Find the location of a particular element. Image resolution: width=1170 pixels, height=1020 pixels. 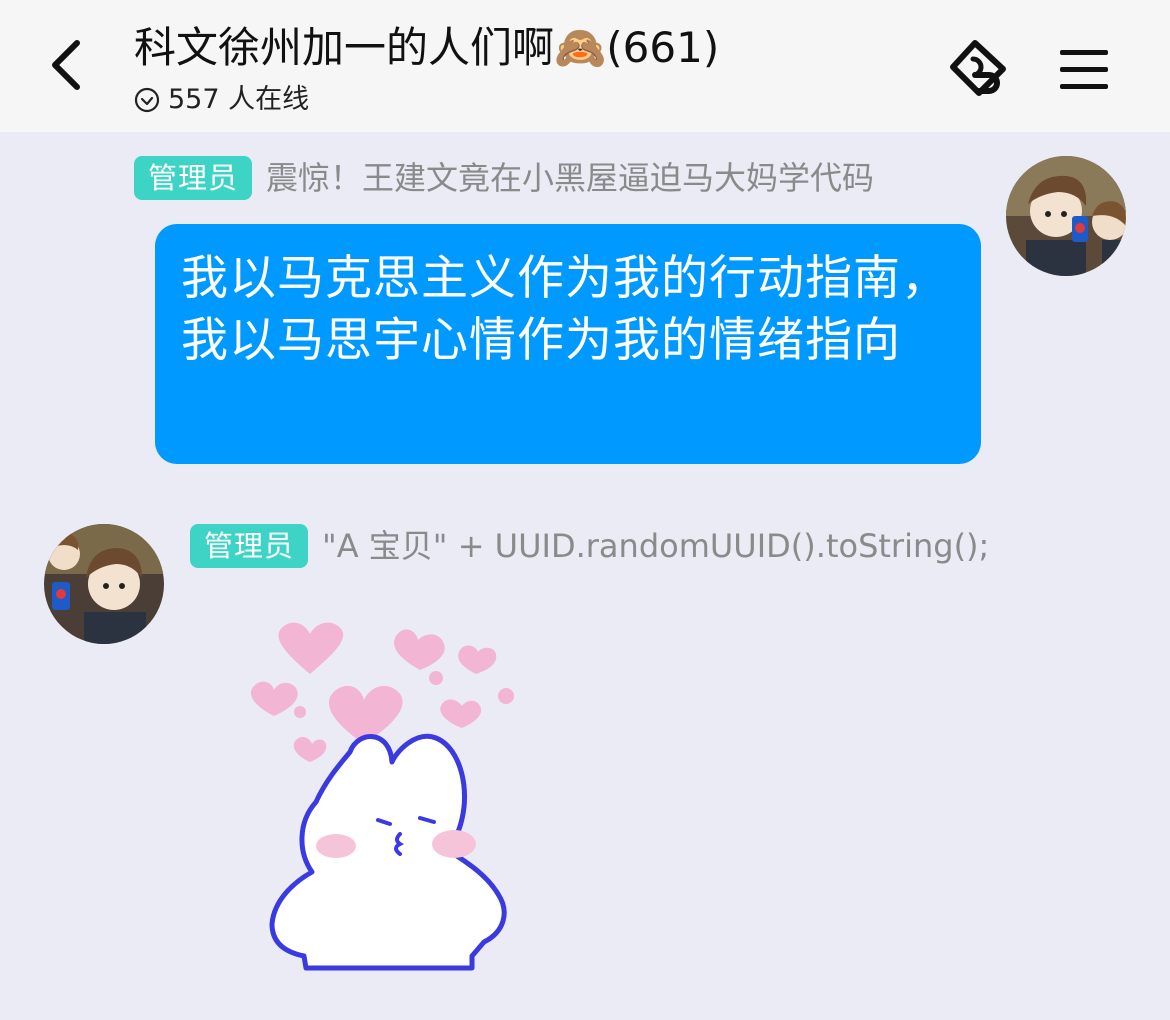

back-button is located at coordinates (65, 65).